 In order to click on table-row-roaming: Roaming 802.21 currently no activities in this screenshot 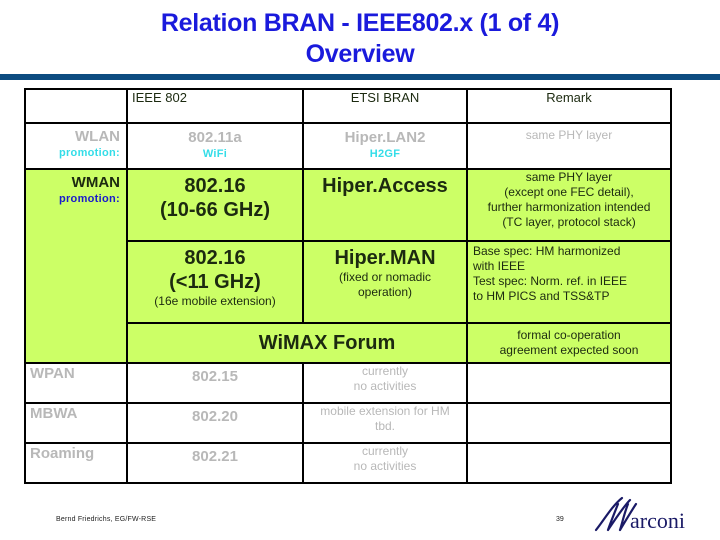, I will do `click(348, 463)`.